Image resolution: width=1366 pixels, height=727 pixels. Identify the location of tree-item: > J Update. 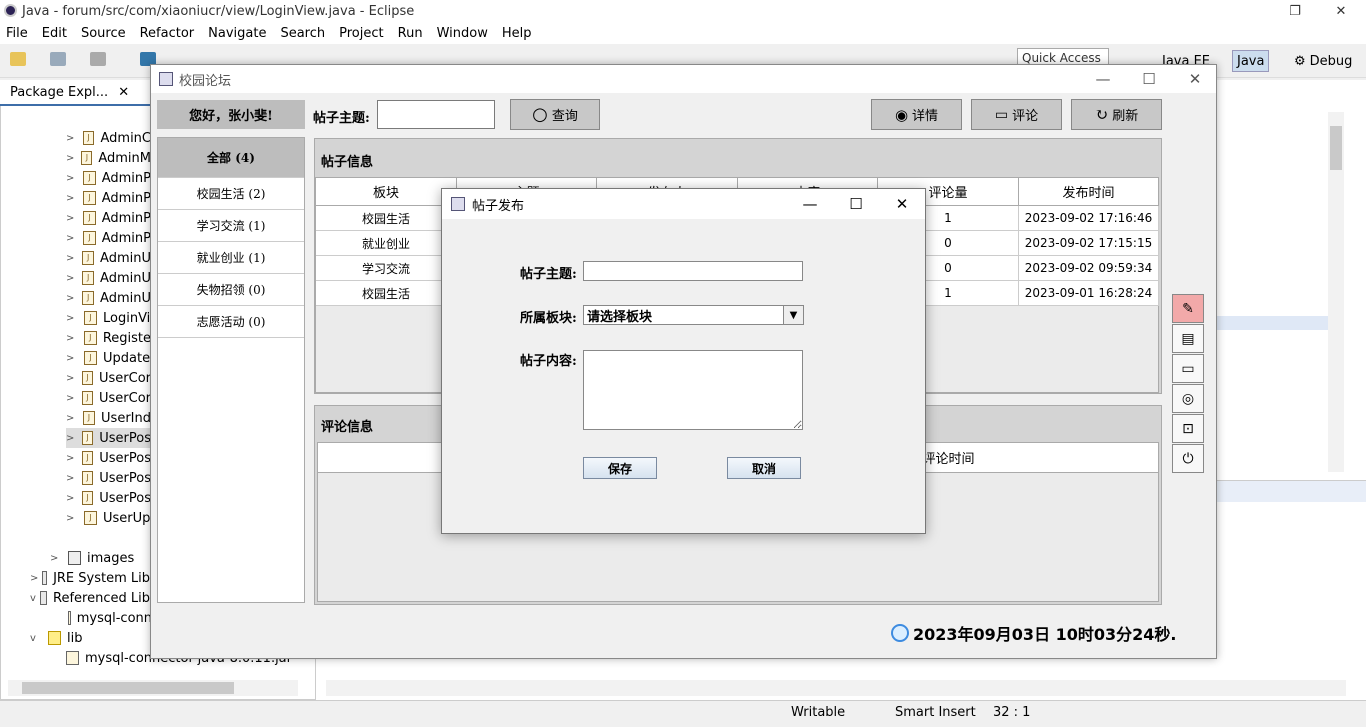
(108, 358).